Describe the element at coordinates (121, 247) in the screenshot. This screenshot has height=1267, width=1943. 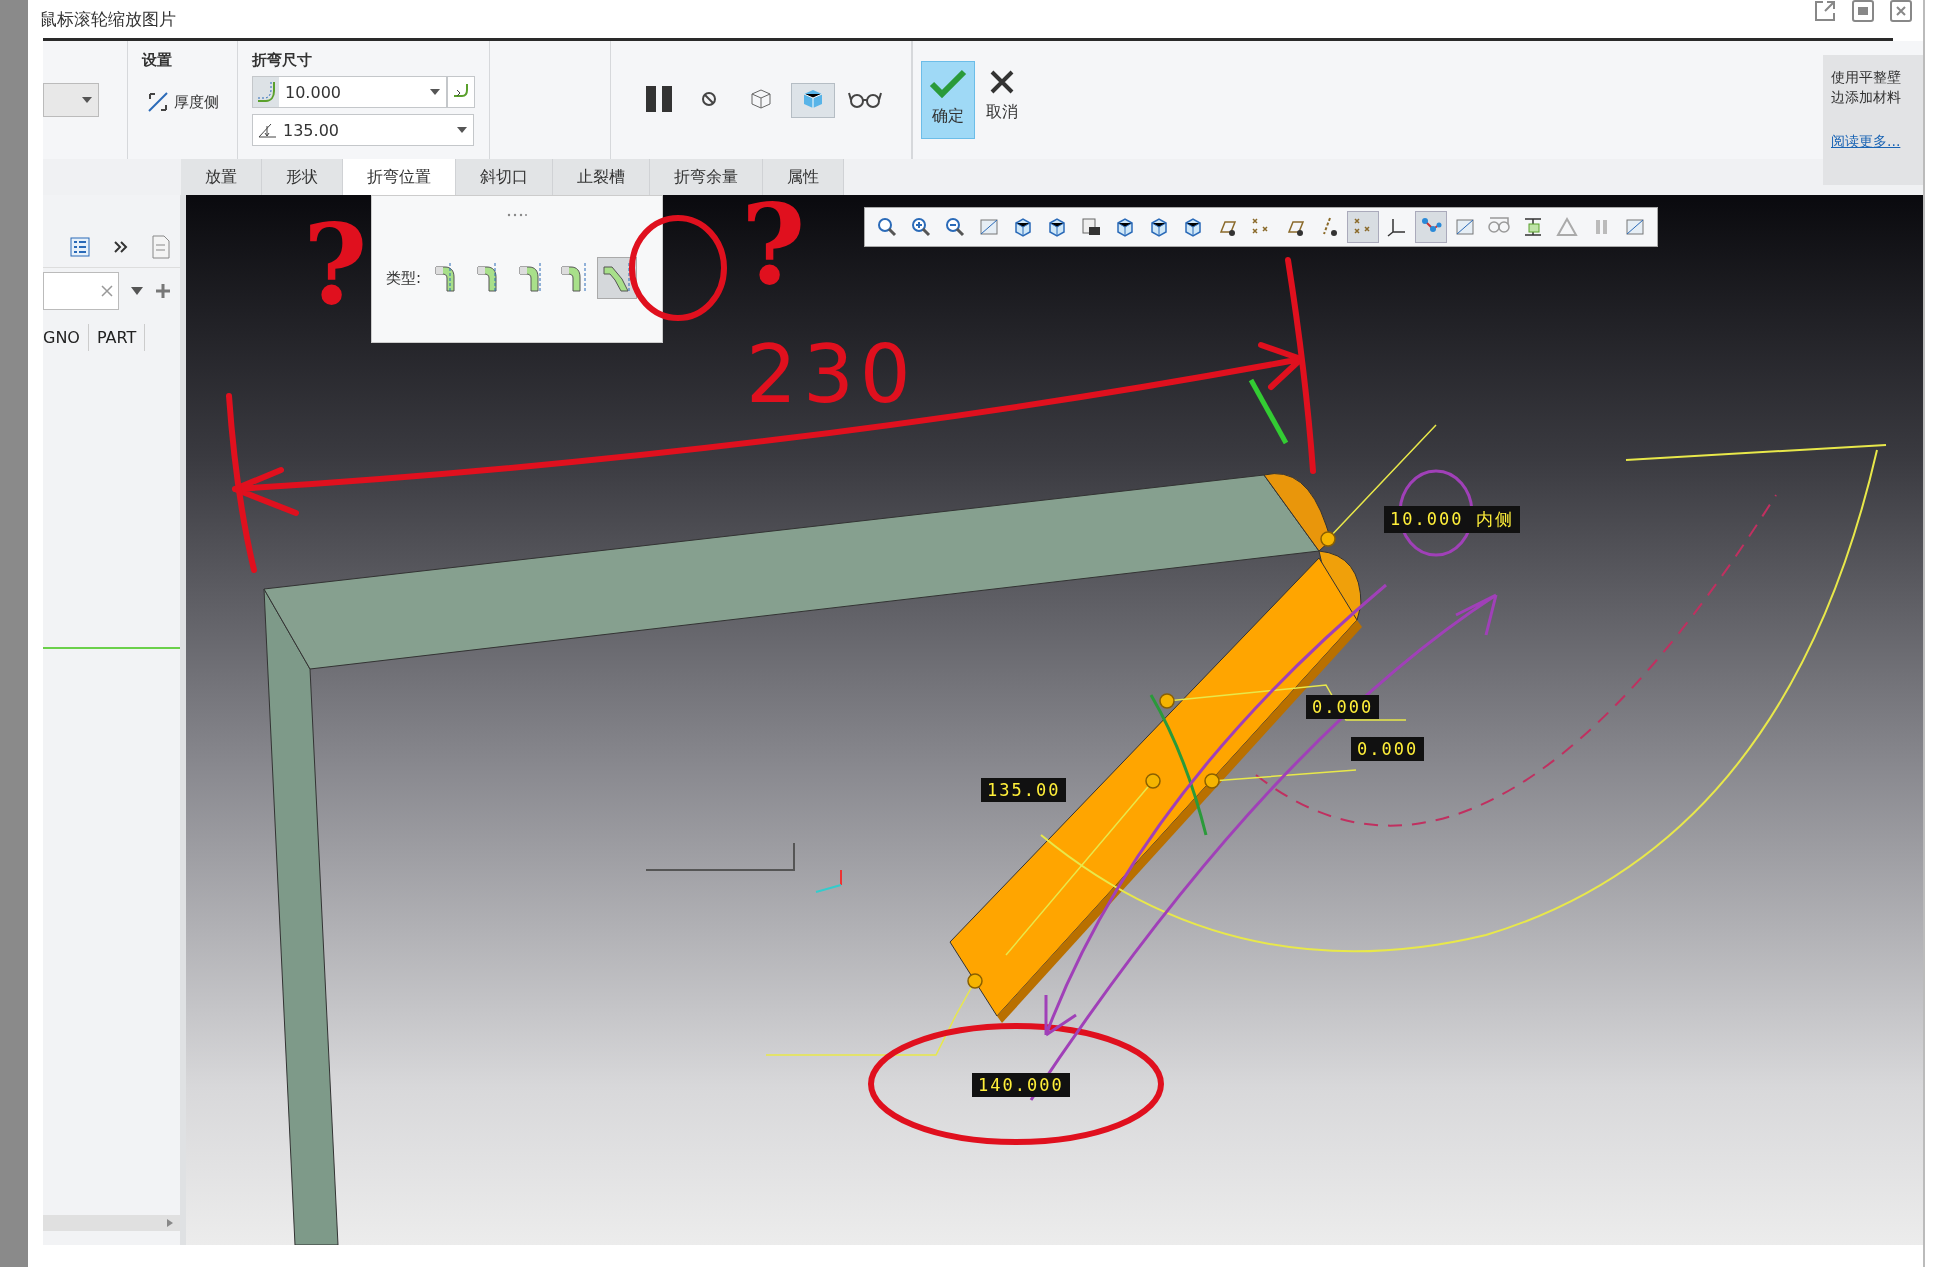
I see `chevron-right-icon` at that location.